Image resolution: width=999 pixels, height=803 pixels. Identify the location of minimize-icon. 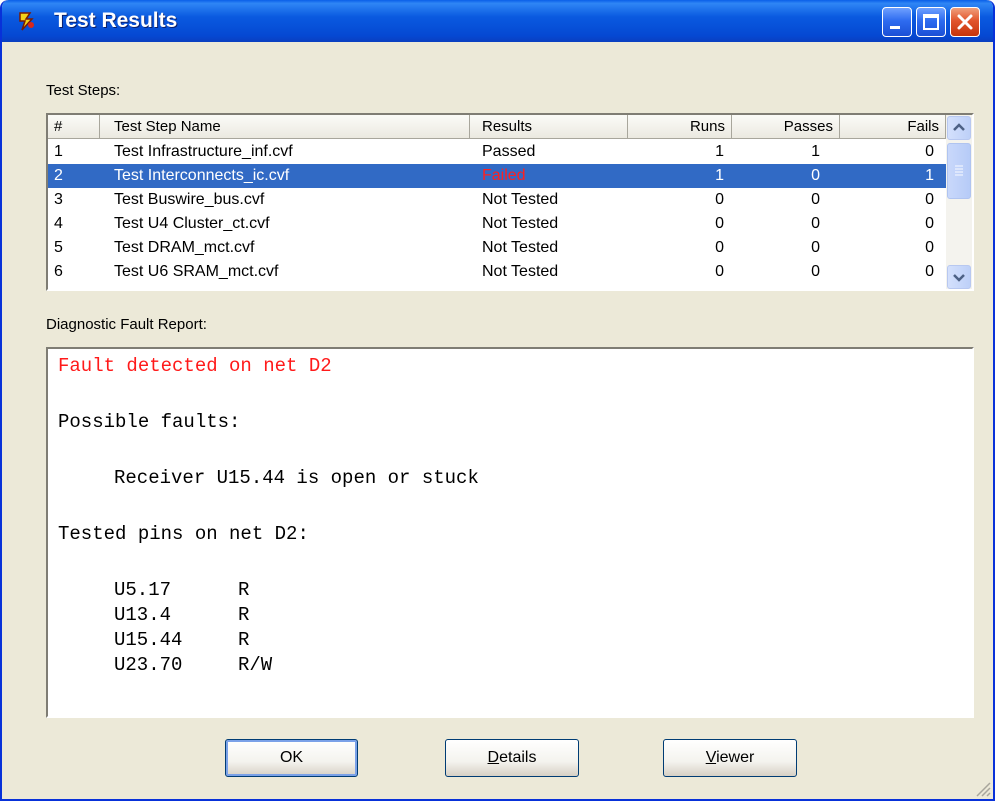
(895, 27).